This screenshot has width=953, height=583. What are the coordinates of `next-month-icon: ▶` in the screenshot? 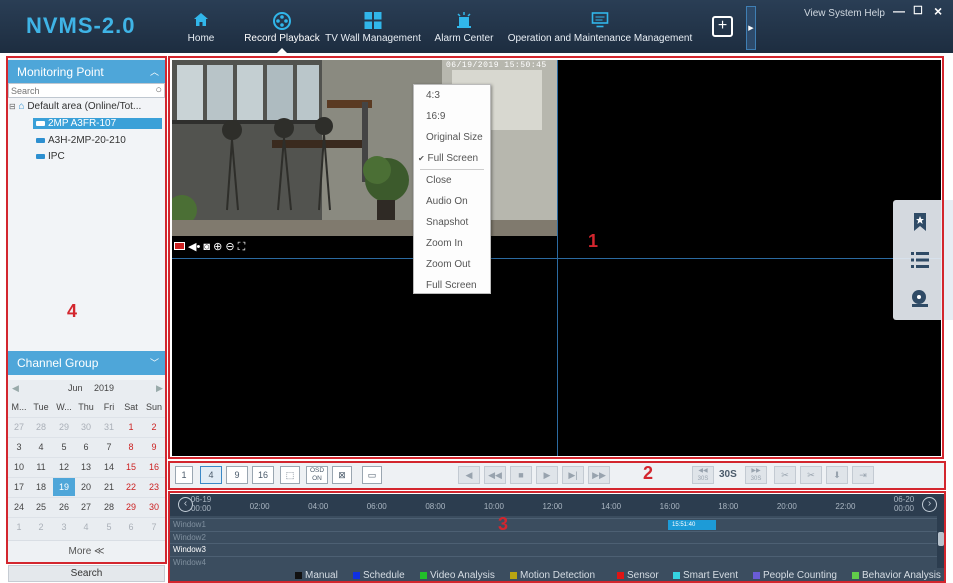 It's located at (159, 388).